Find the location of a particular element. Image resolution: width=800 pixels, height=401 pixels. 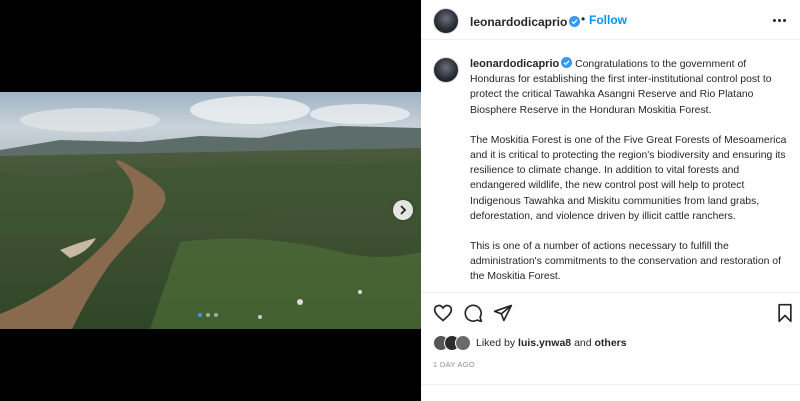

heart-icon is located at coordinates (443, 313).